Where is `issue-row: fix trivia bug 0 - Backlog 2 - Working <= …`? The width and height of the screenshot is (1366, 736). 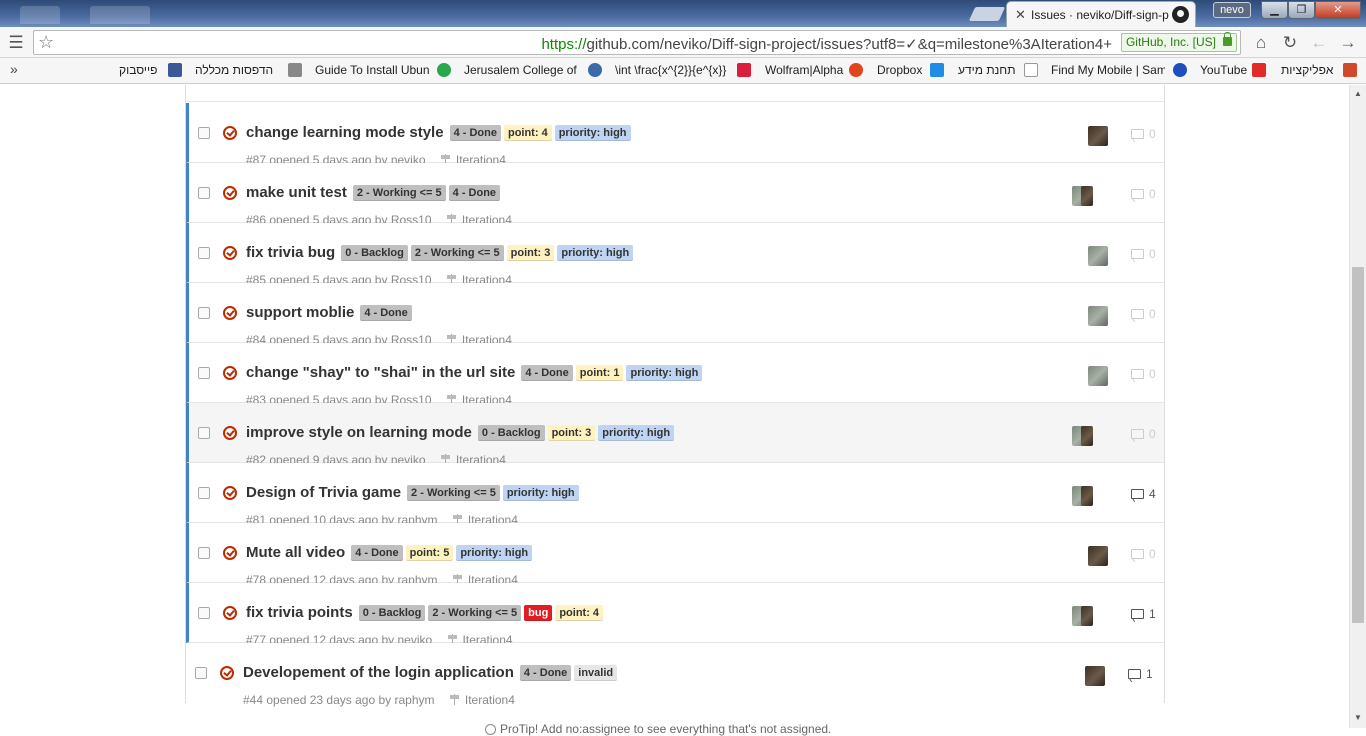 issue-row: fix trivia bug 0 - Backlog 2 - Working <= … is located at coordinates (675, 255).